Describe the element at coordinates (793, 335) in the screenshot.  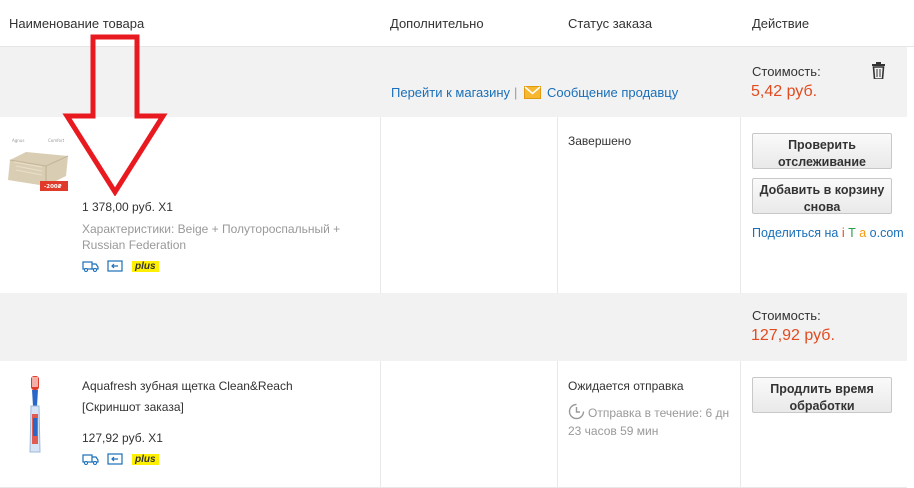
I see `cost-value: 127,92 руб.` at that location.